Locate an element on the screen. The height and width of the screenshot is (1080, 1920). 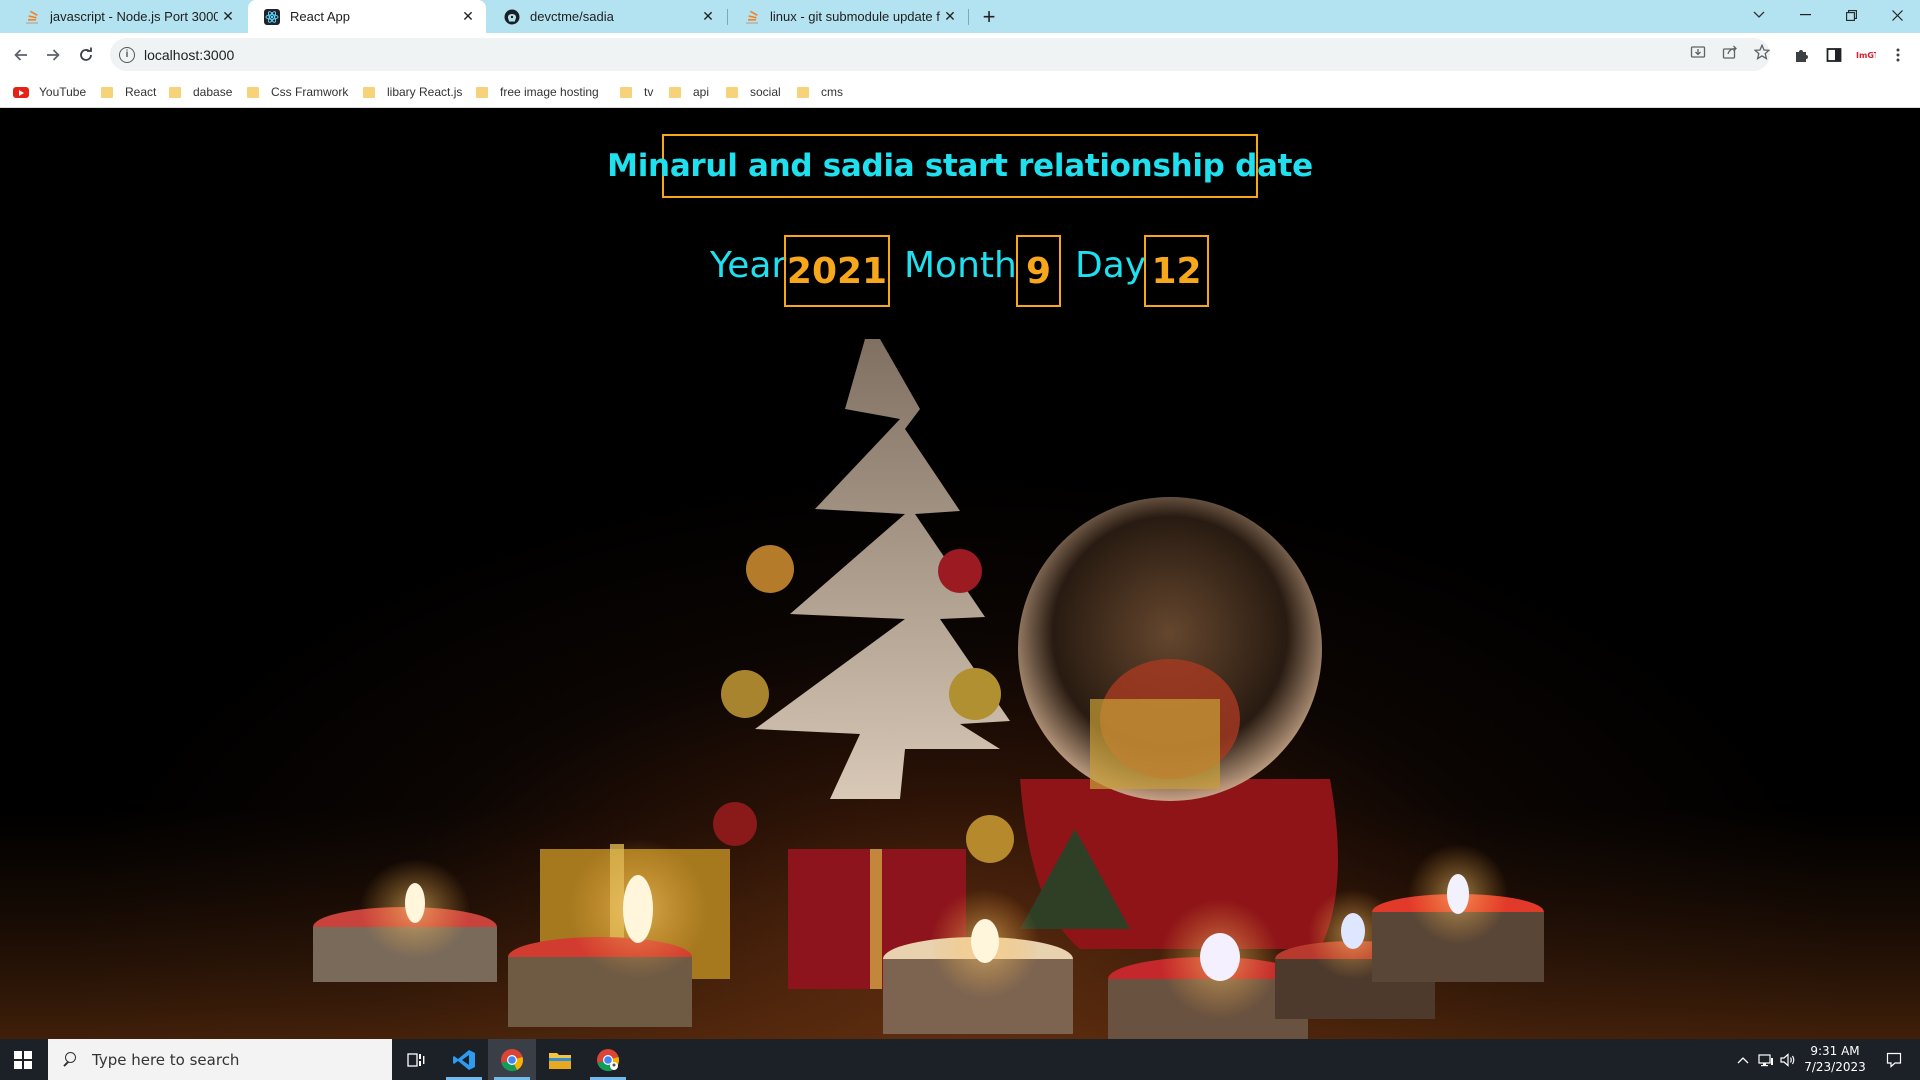
taskbar-search-box: Type here to search is located at coordinates (220, 1059).